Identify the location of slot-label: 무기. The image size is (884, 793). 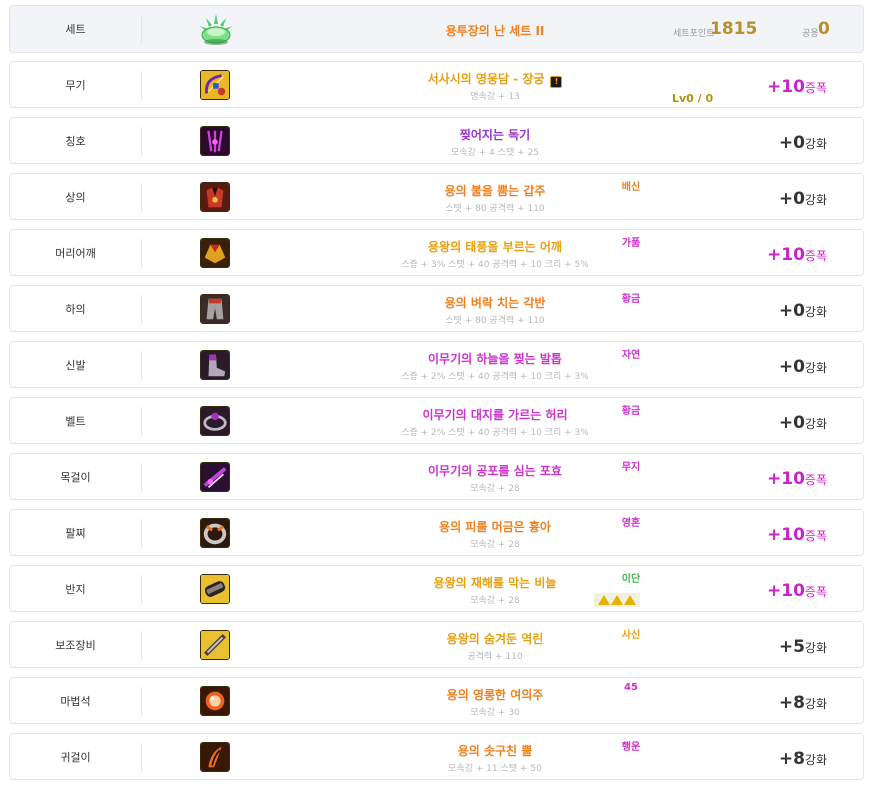
(75, 85).